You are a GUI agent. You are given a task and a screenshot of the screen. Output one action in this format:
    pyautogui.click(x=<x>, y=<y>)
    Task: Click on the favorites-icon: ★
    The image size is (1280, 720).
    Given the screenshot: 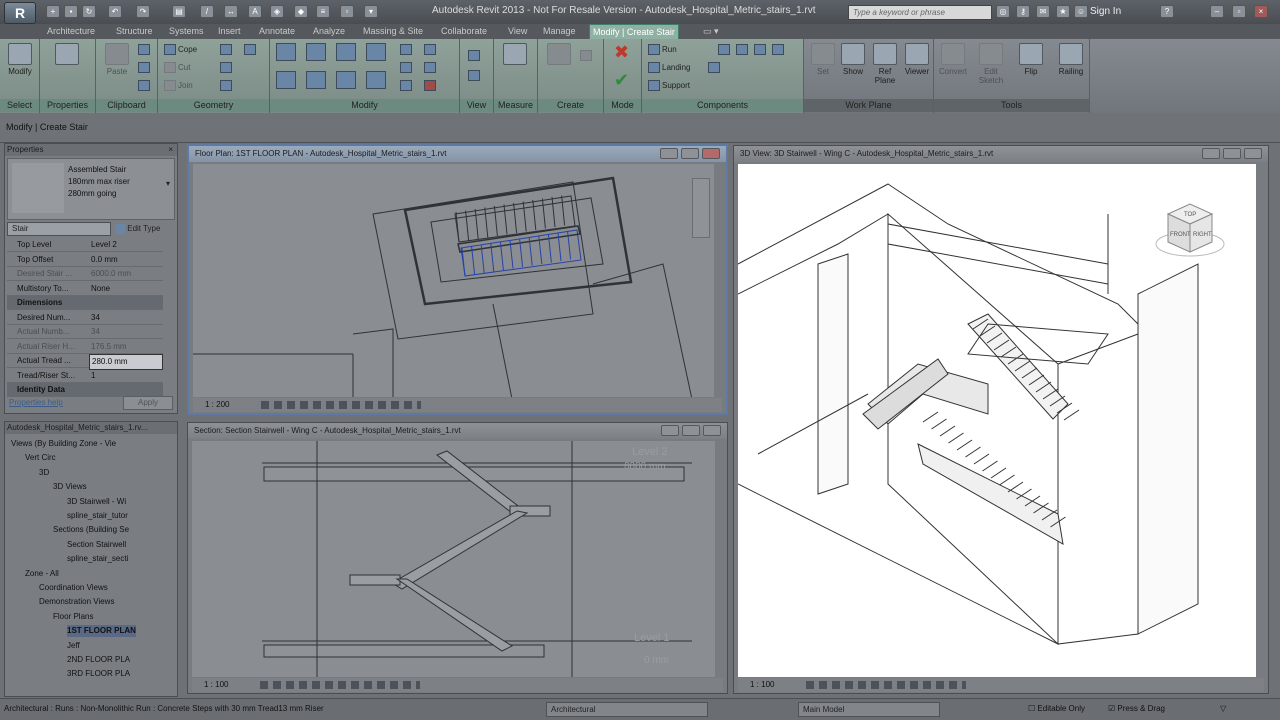 What is the action you would take?
    pyautogui.click(x=1063, y=11)
    